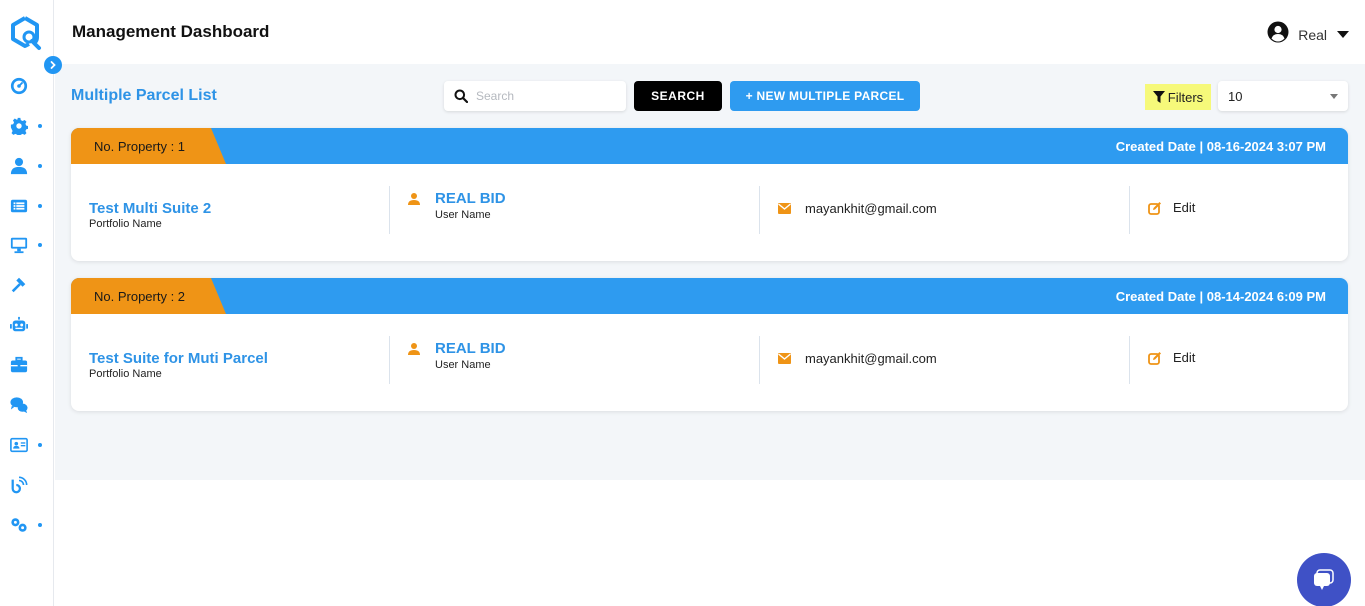 The height and width of the screenshot is (606, 1365). Describe the element at coordinates (27, 303) in the screenshot. I see `sidebar` at that location.